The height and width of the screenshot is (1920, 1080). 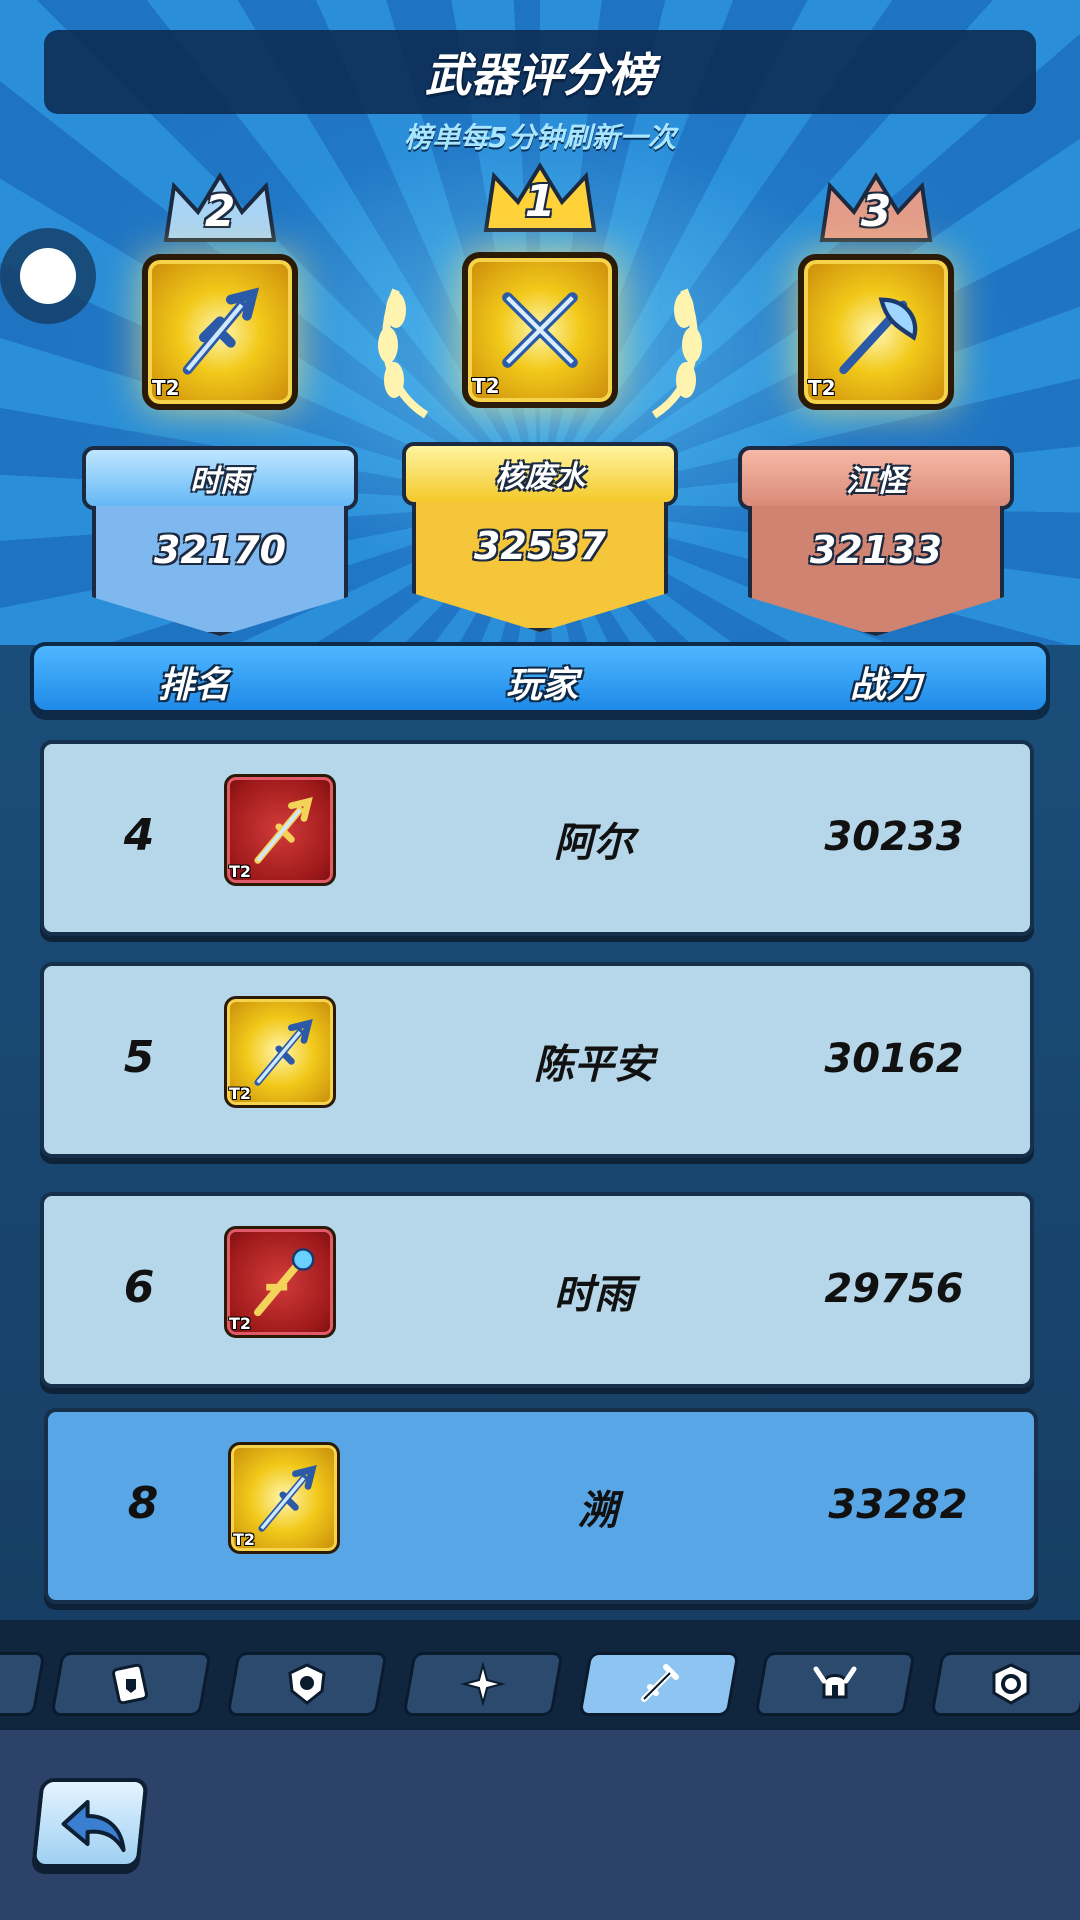 What do you see at coordinates (540, 567) in the screenshot?
I see `score-value: 32537` at bounding box center [540, 567].